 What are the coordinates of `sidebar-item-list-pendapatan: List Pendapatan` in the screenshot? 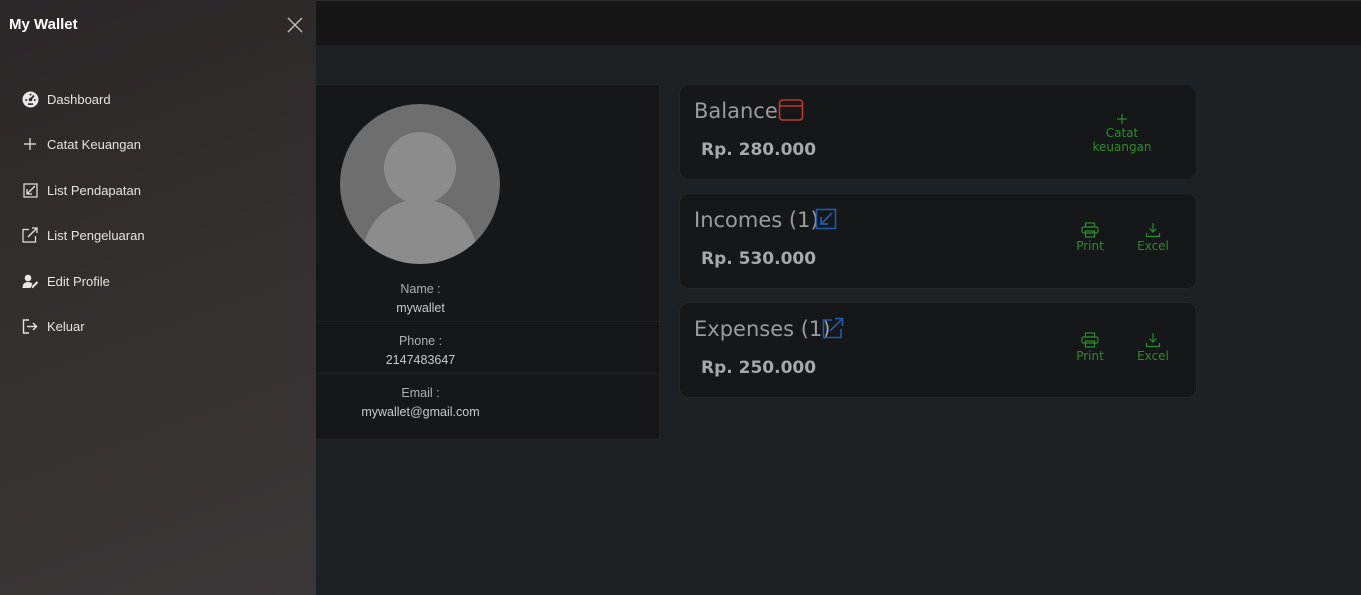 It's located at (81, 190).